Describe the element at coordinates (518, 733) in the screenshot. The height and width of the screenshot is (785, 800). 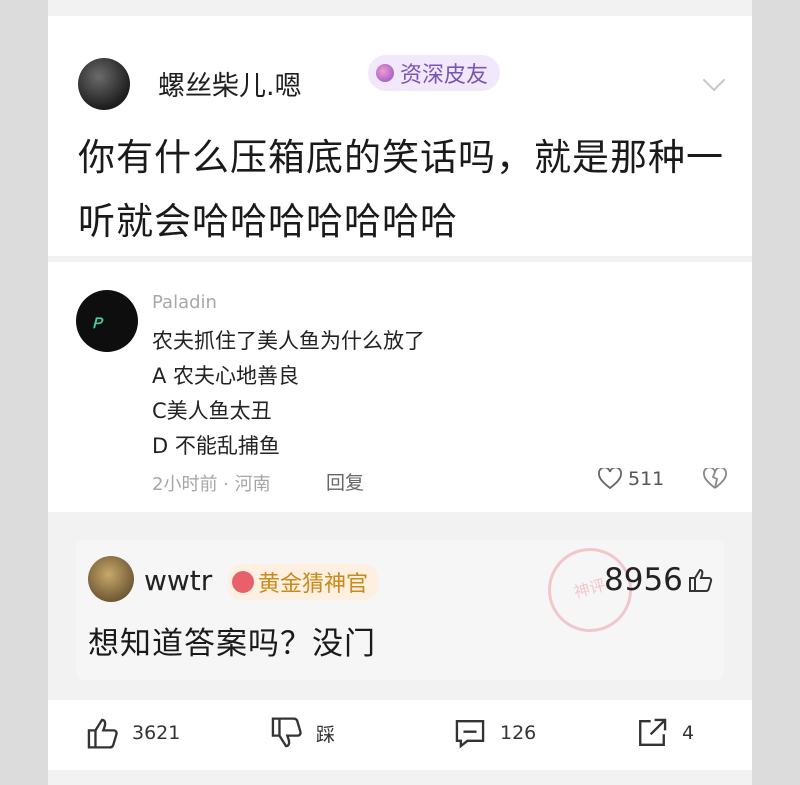
I see `comment-count: 126` at that location.